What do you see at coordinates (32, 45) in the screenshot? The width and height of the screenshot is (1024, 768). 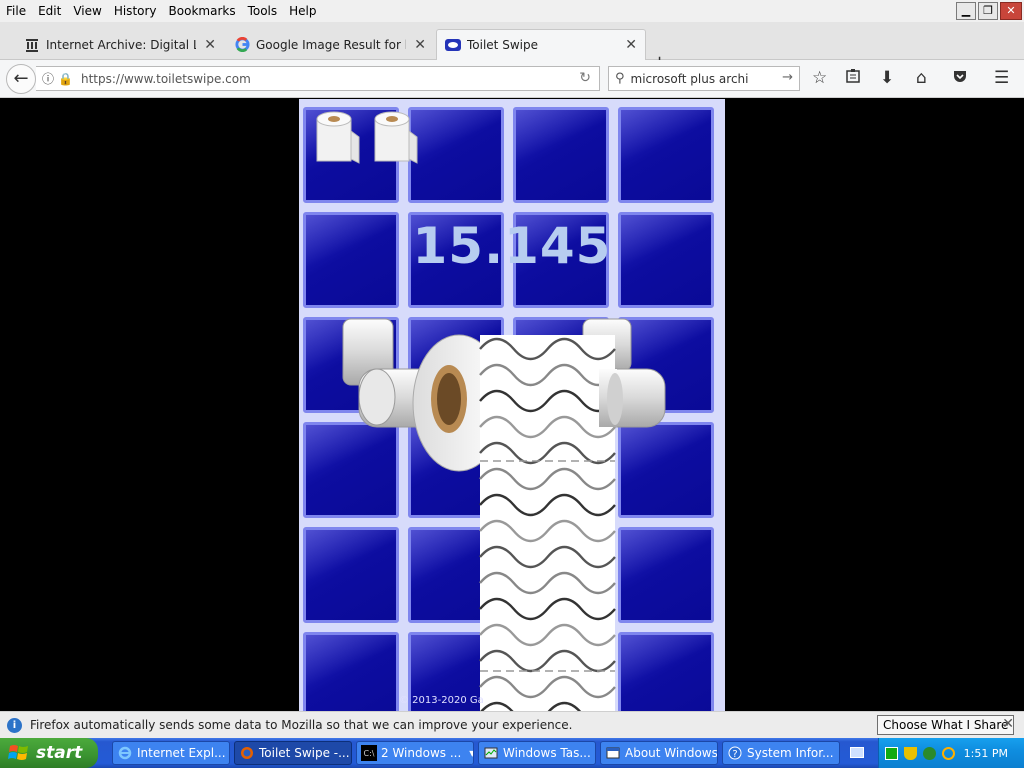 I see `archive-icon` at bounding box center [32, 45].